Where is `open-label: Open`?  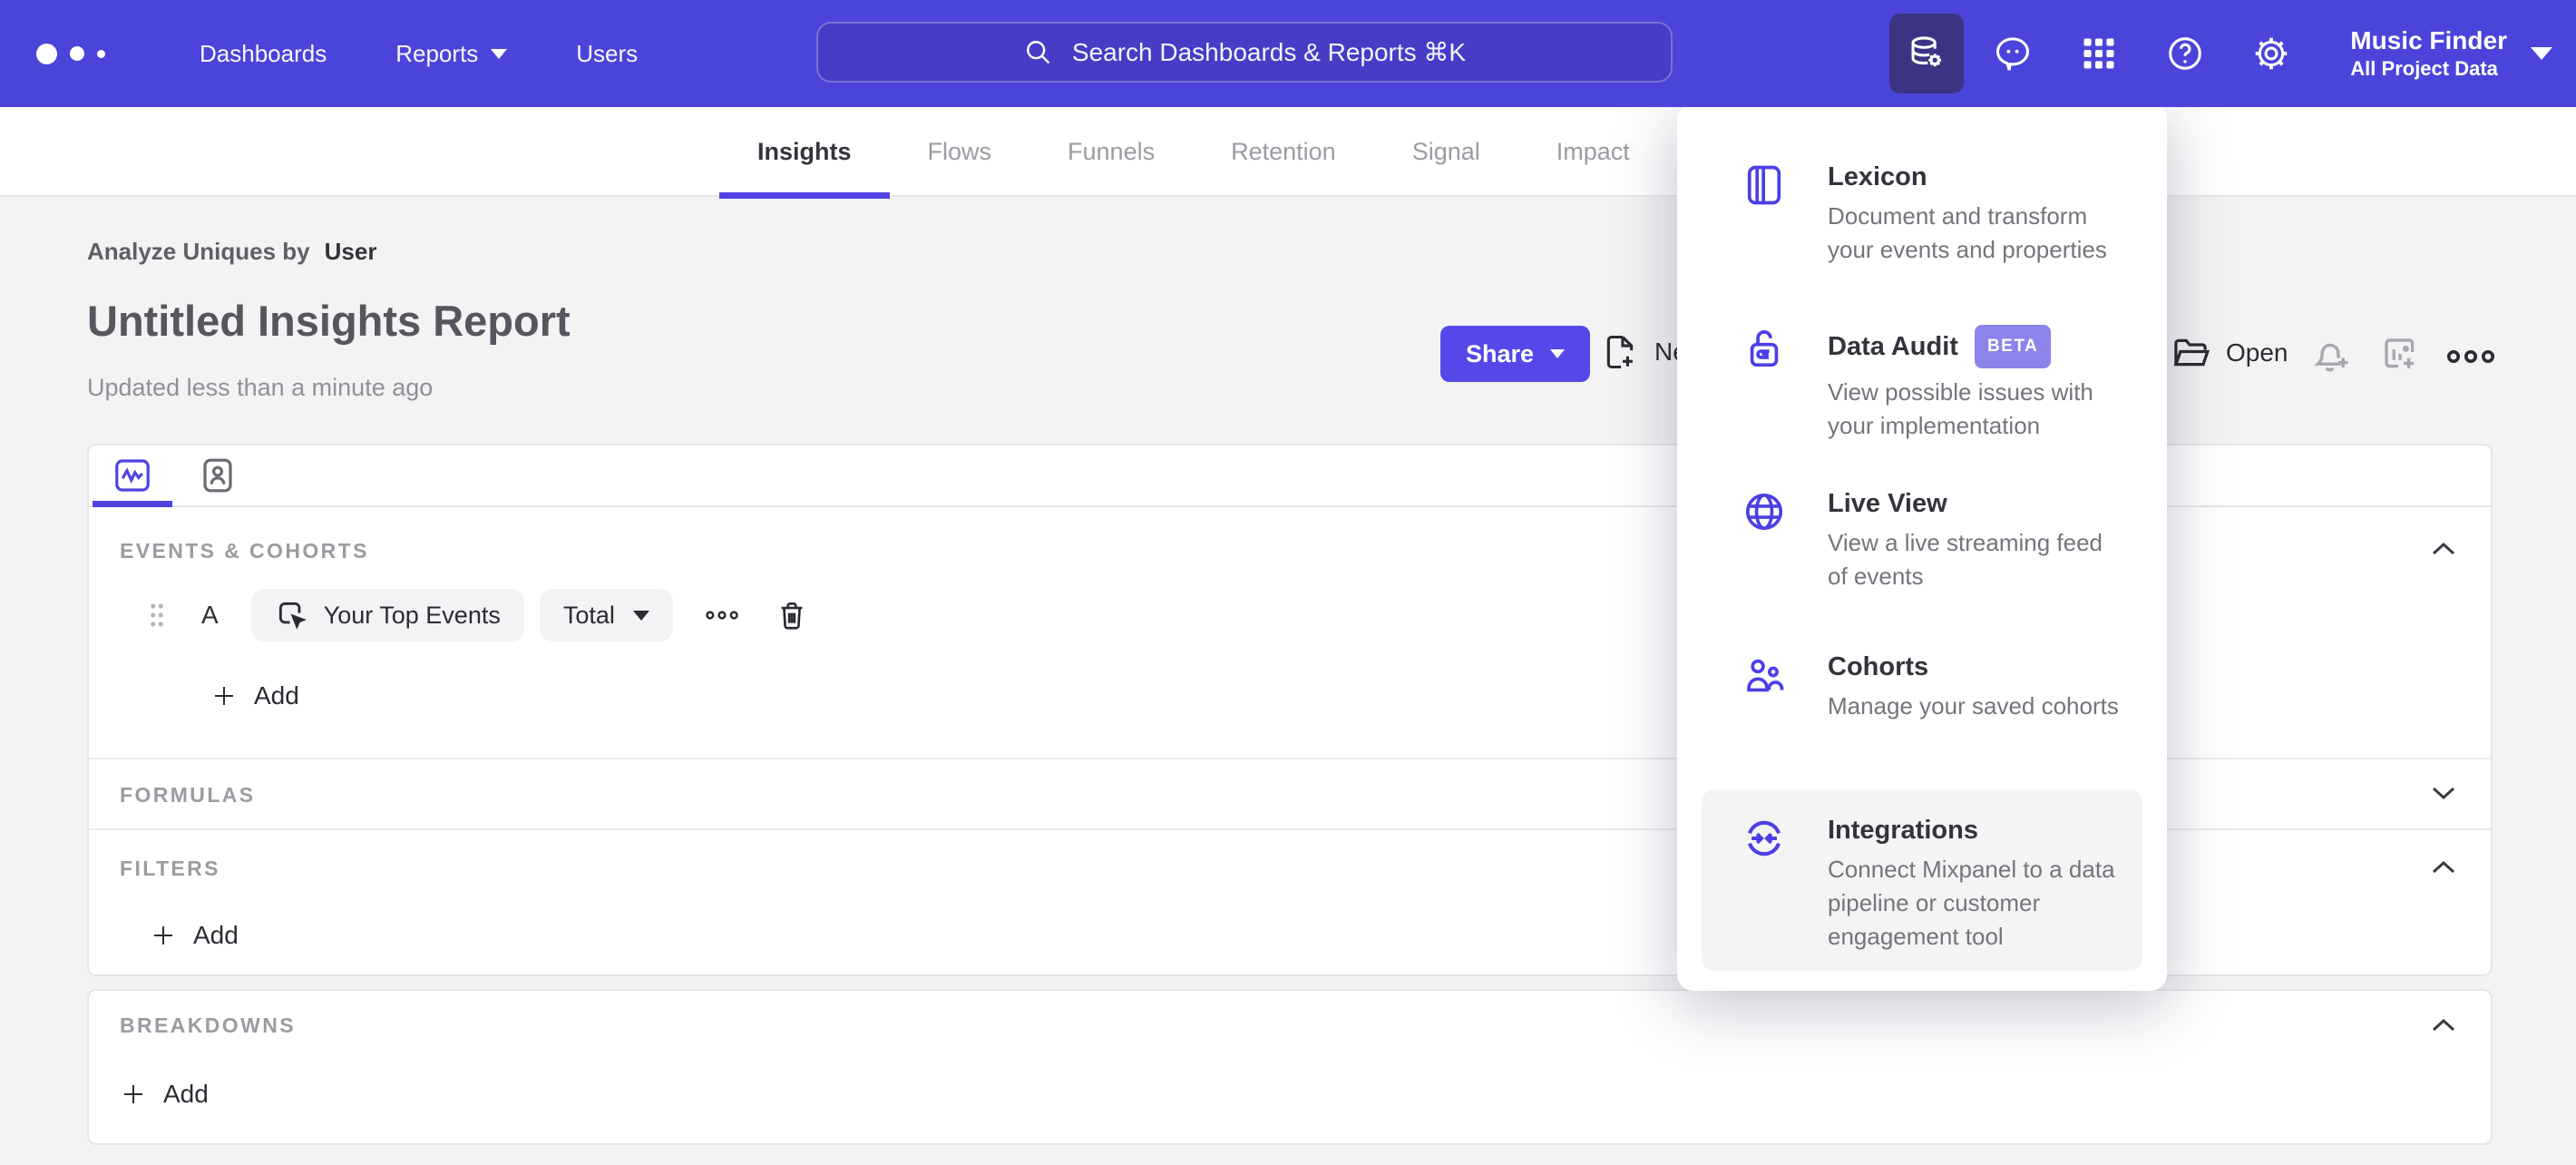 open-label: Open is located at coordinates (2257, 352).